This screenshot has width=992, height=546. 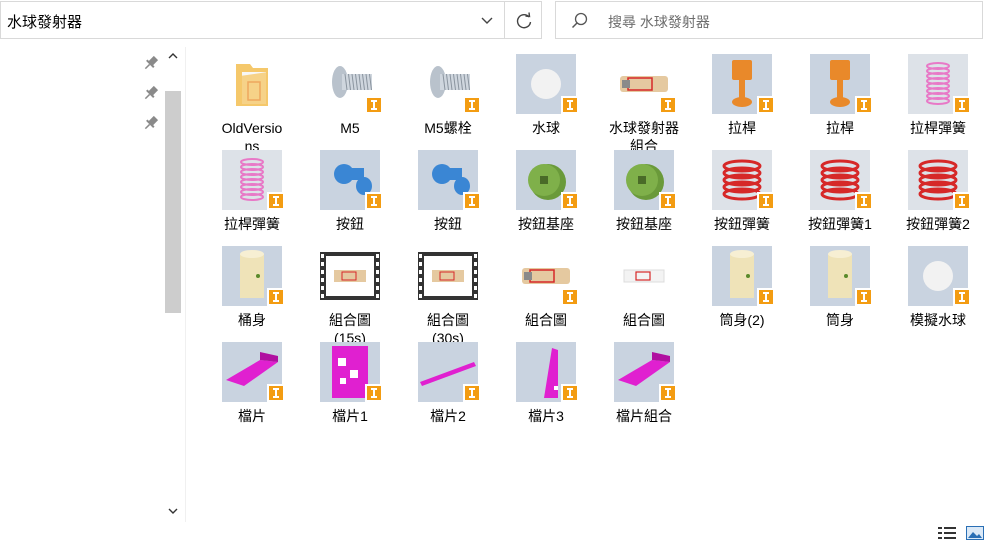 What do you see at coordinates (644, 276) in the screenshot?
I see `assembly-flat-thumbnail-icon` at bounding box center [644, 276].